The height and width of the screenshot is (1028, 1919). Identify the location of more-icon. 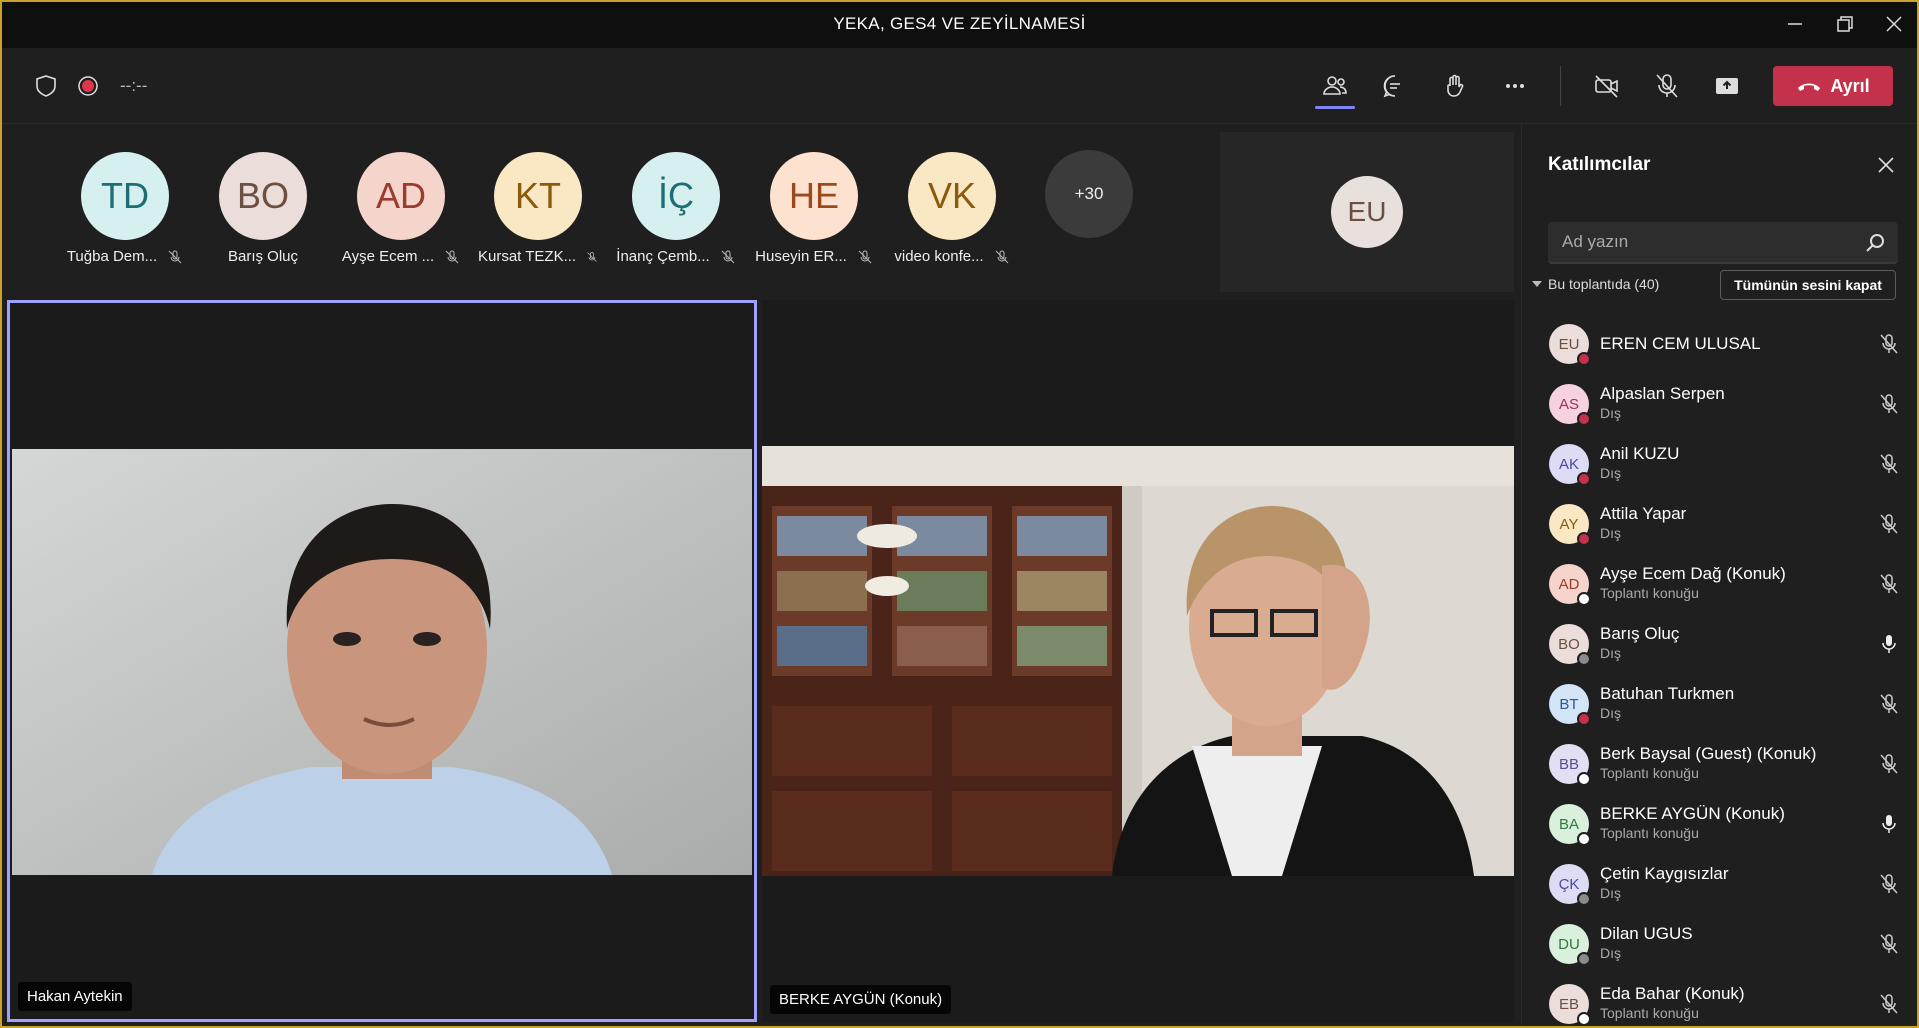
(1515, 86).